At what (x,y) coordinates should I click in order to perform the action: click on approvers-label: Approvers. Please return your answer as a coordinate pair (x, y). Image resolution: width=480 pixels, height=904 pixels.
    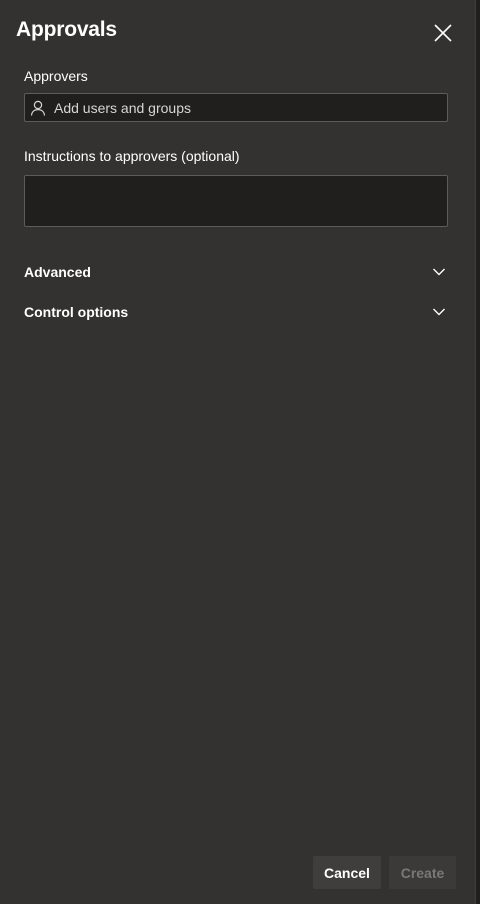
    Looking at the image, I should click on (56, 76).